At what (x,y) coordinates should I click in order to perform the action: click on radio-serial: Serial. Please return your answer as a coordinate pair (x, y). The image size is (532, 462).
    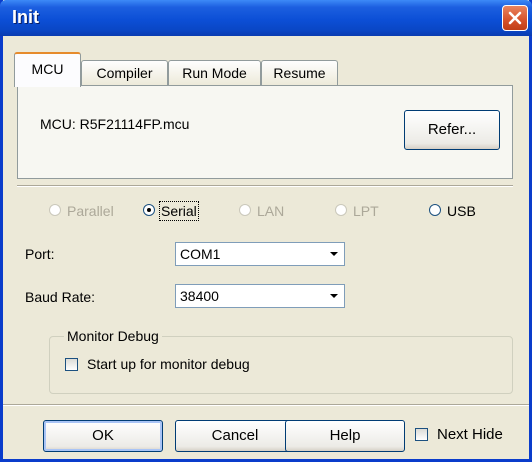
    Looking at the image, I should click on (178, 211).